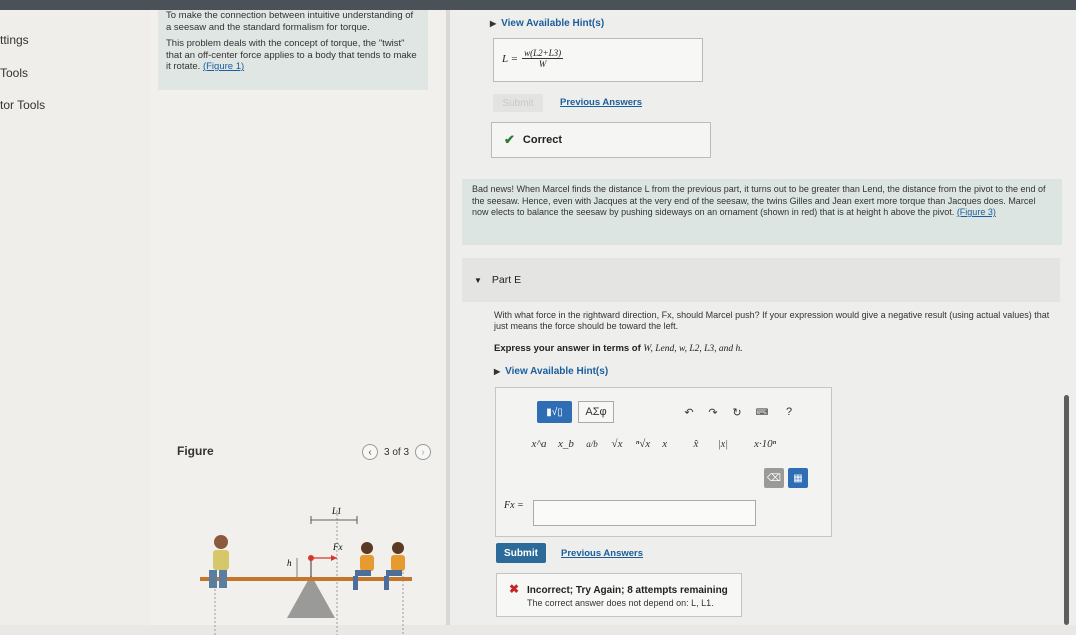 This screenshot has width=1076, height=635. I want to click on sidebar-item-settings: ttings, so click(14, 40).